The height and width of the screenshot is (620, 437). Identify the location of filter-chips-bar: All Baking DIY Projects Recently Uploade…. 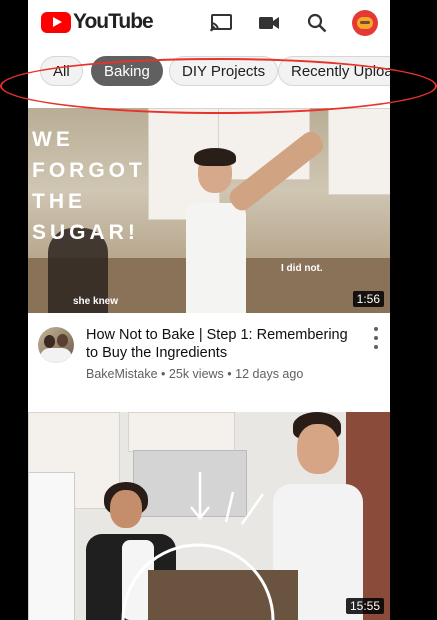
(209, 71).